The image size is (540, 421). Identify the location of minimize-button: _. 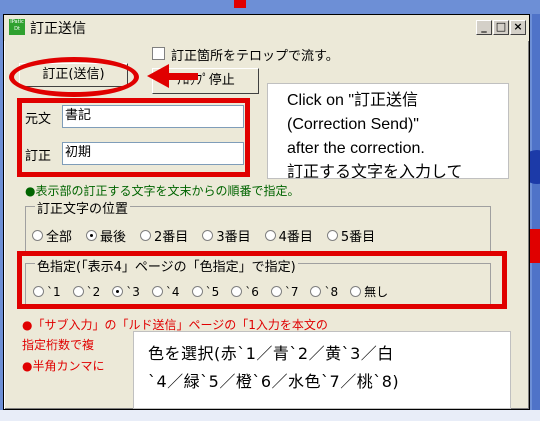
(484, 27).